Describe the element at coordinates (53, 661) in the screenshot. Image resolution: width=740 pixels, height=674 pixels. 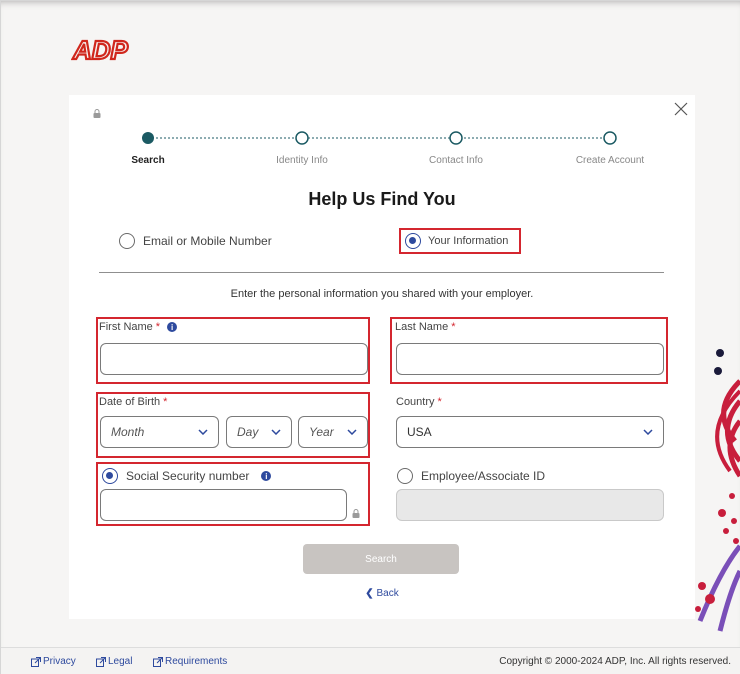
I see `footer-link-privacy: Privacy` at that location.